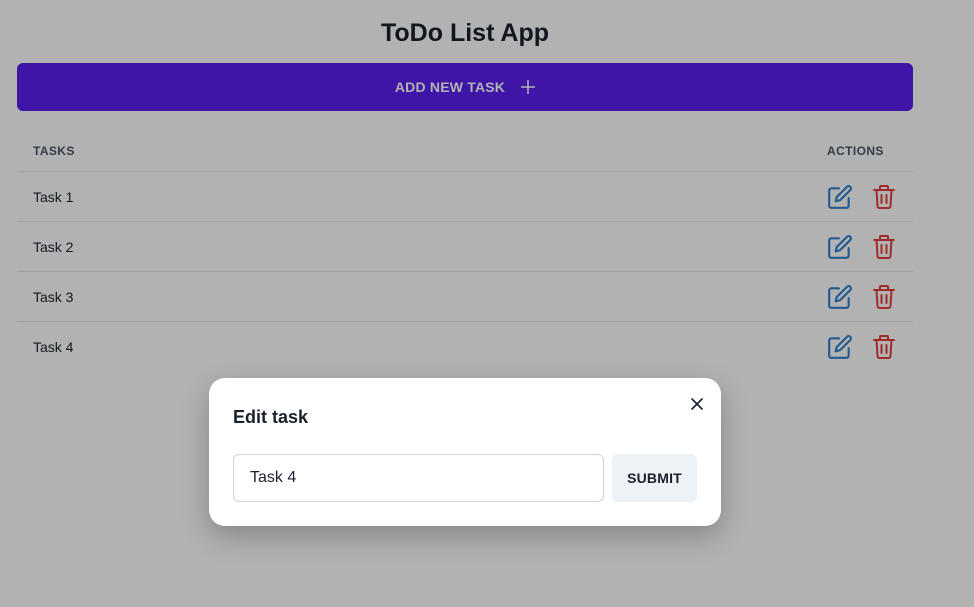  I want to click on close-icon, so click(697, 404).